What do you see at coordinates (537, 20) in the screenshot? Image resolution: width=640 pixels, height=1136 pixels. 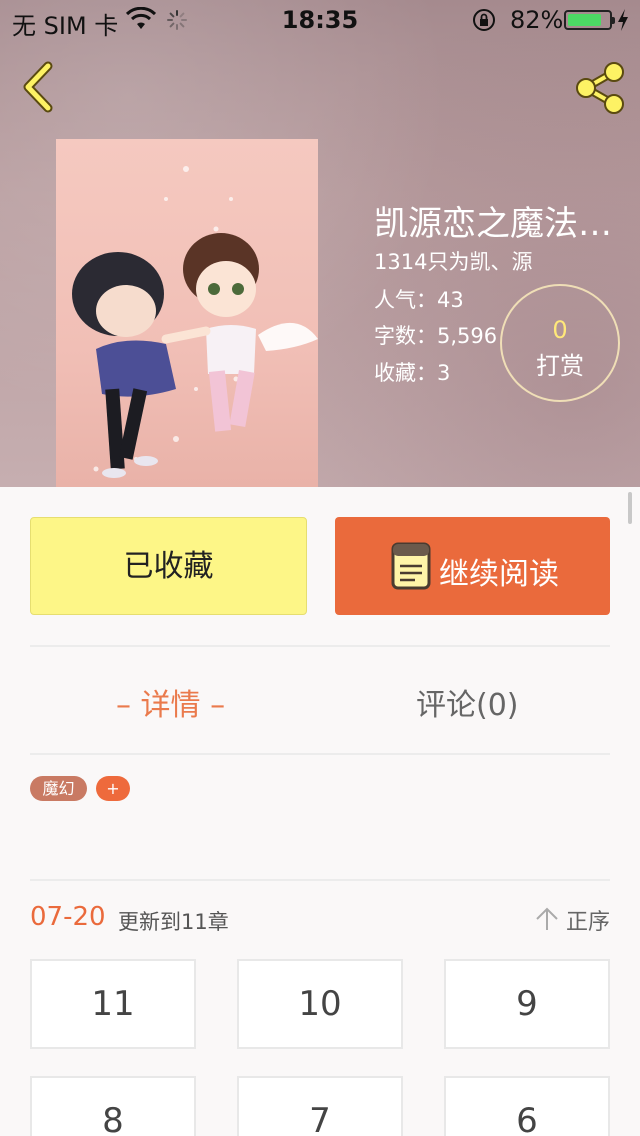 I see `battery-percent: 82%` at bounding box center [537, 20].